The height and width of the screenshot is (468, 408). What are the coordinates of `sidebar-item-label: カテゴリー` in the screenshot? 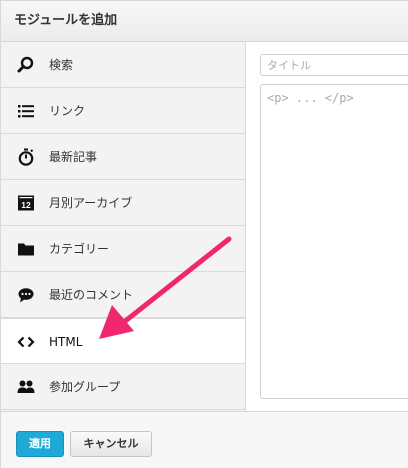 It's located at (79, 249).